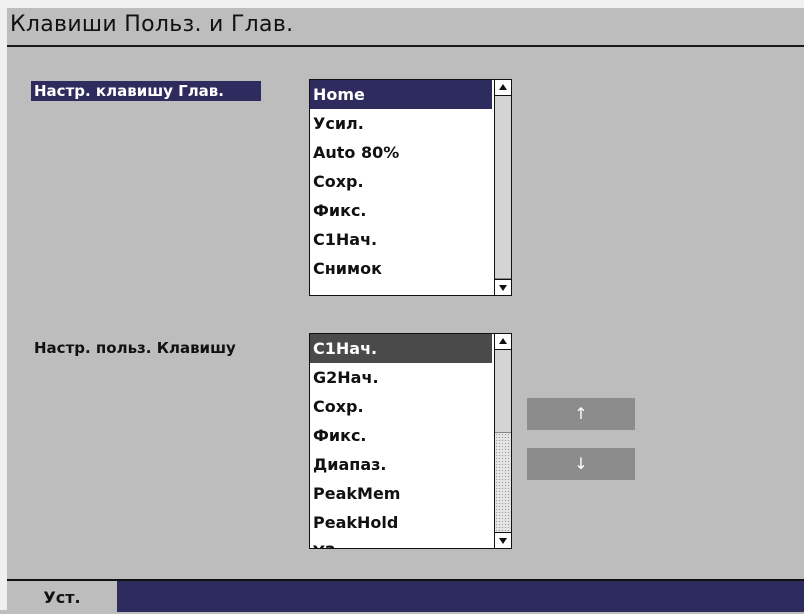  What do you see at coordinates (3, 305) in the screenshot?
I see `left-edge` at bounding box center [3, 305].